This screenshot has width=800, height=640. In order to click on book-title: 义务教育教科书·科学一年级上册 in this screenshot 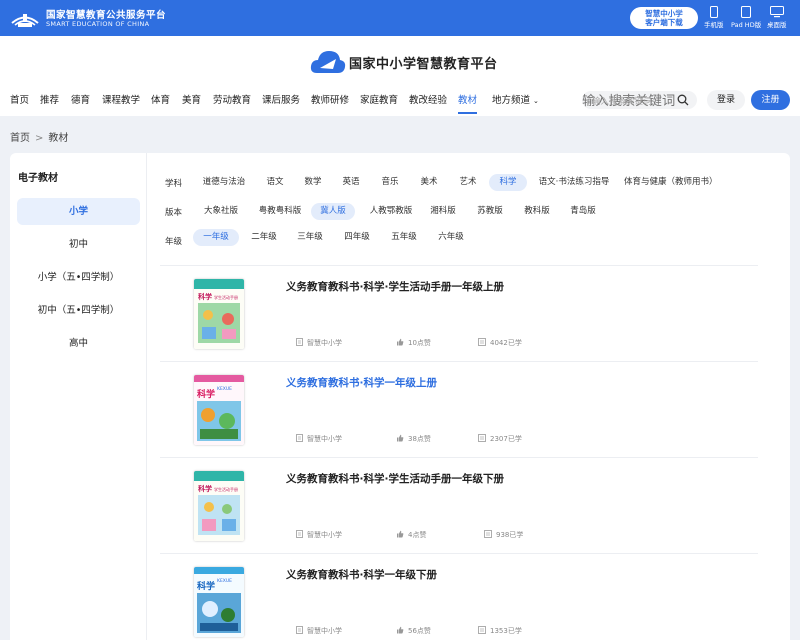, I will do `click(361, 382)`.